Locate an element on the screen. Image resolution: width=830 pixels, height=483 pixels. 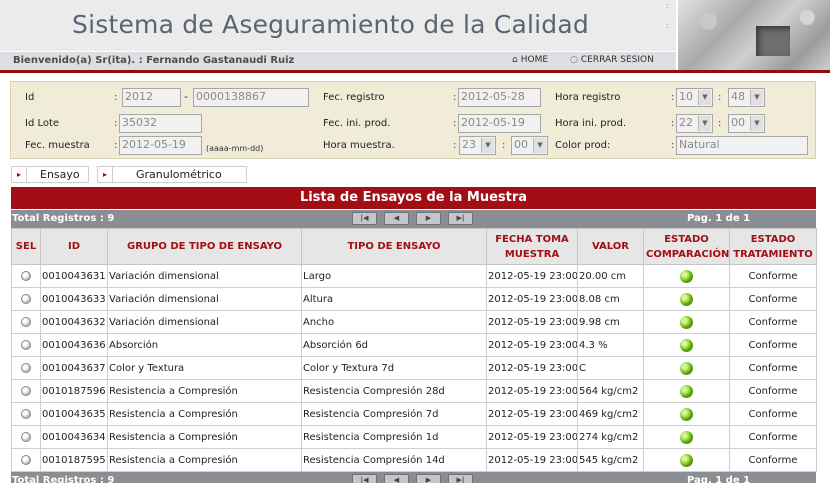
cell-valor: 4.3 % is located at coordinates (610, 345).